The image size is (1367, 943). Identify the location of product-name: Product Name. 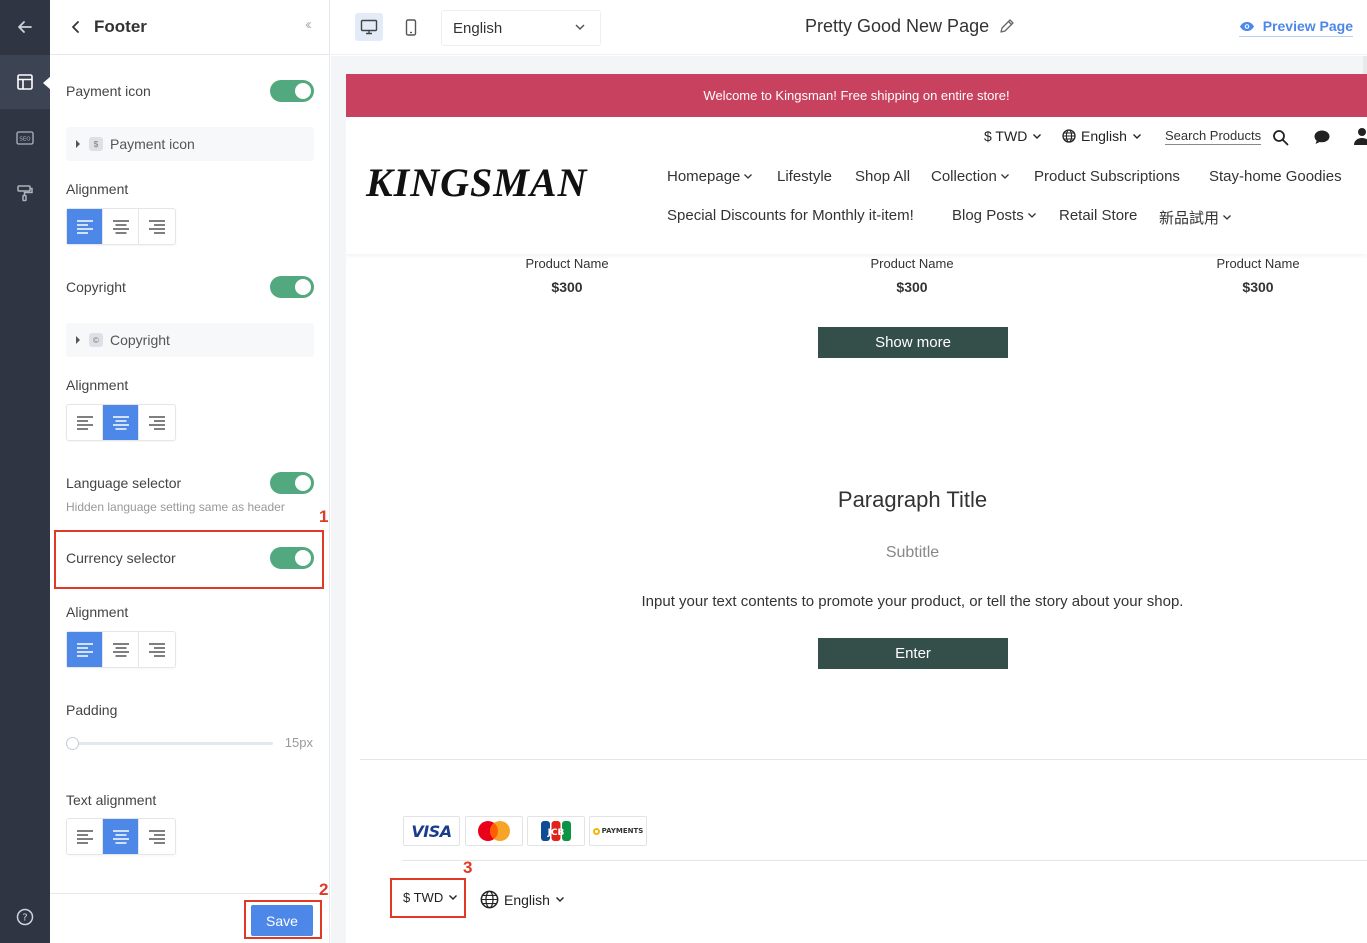
(567, 263).